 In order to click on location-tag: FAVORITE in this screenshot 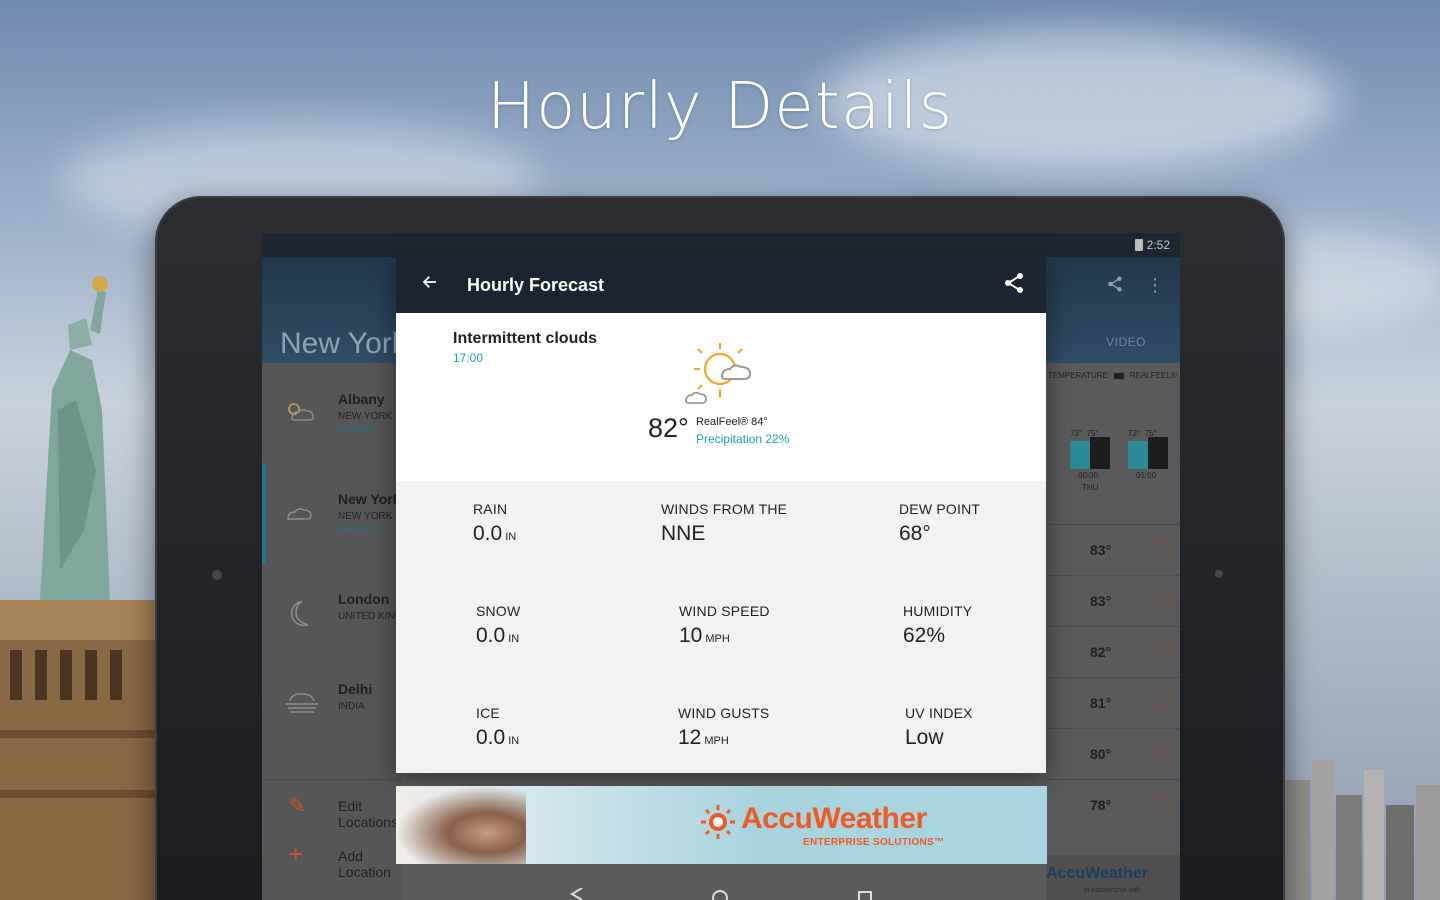, I will do `click(357, 529)`.